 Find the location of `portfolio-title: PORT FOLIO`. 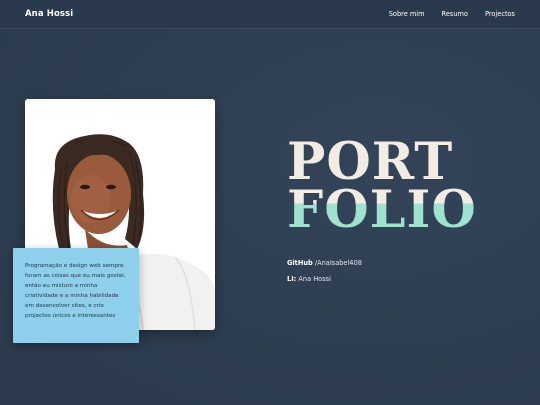

portfolio-title: PORT FOLIO is located at coordinates (382, 186).